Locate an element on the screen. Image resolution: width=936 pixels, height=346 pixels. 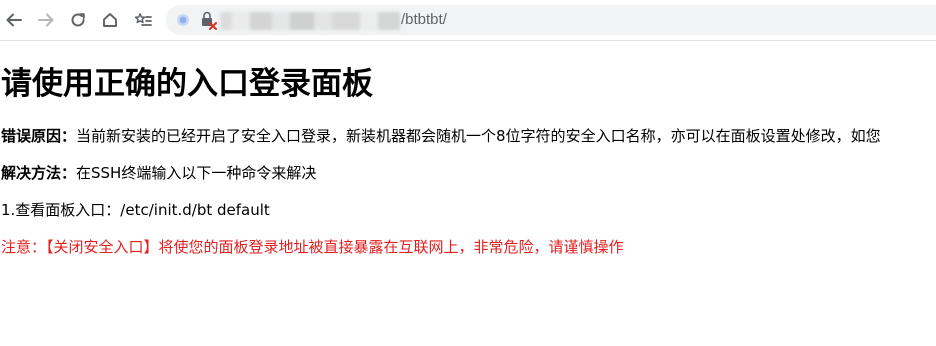
browser-toolbar: /btbtbt/ is located at coordinates (468, 20).